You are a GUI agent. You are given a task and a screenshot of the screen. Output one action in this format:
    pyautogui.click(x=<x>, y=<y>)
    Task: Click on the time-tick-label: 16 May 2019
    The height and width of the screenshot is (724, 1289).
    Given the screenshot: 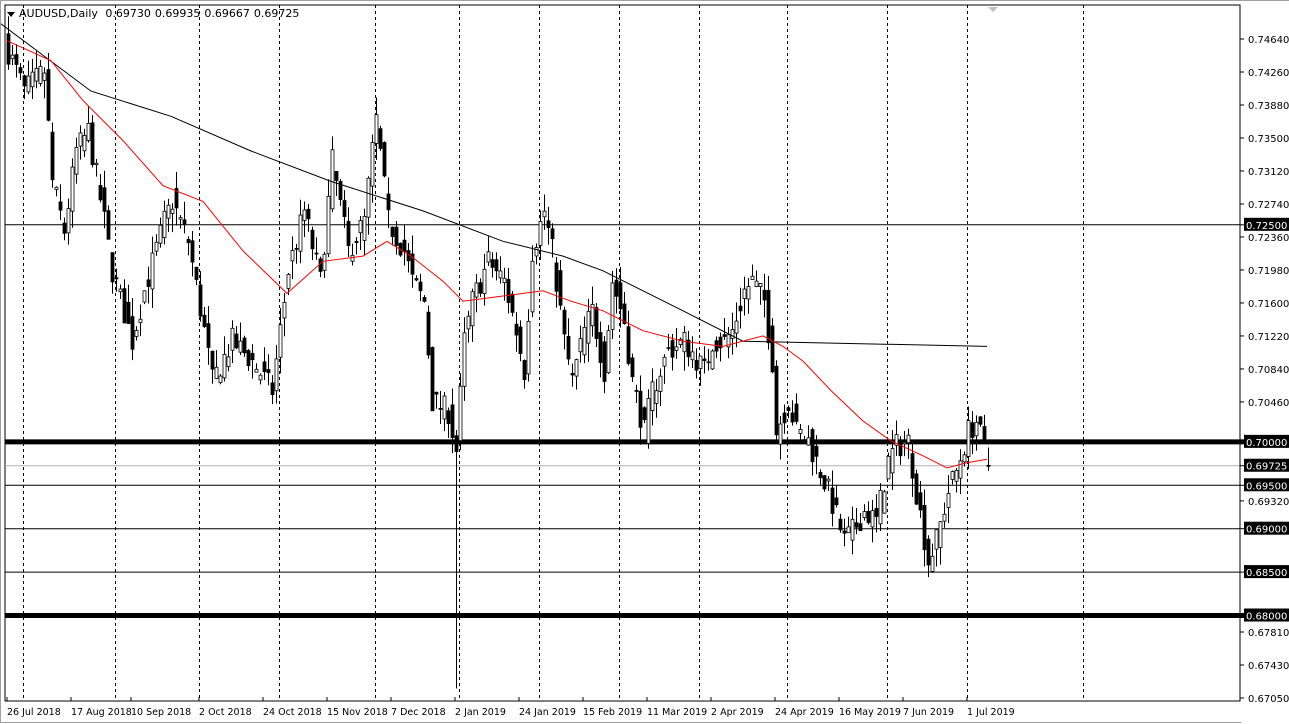 What is the action you would take?
    pyautogui.click(x=870, y=712)
    